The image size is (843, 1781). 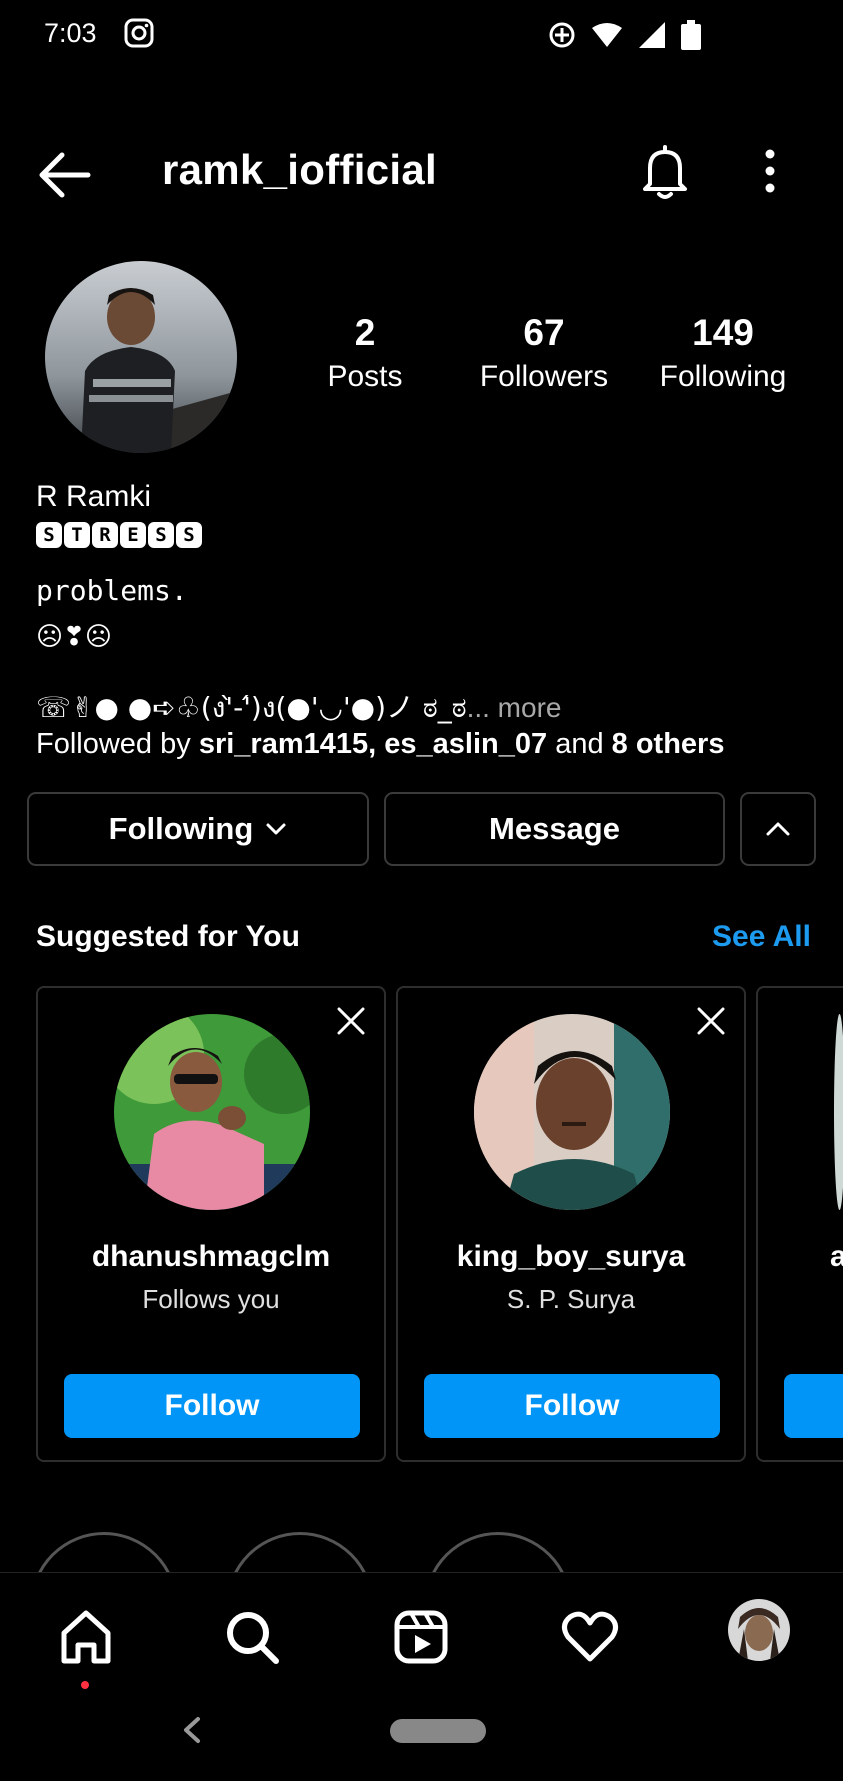 I want to click on followers-label: Followers, so click(x=544, y=376).